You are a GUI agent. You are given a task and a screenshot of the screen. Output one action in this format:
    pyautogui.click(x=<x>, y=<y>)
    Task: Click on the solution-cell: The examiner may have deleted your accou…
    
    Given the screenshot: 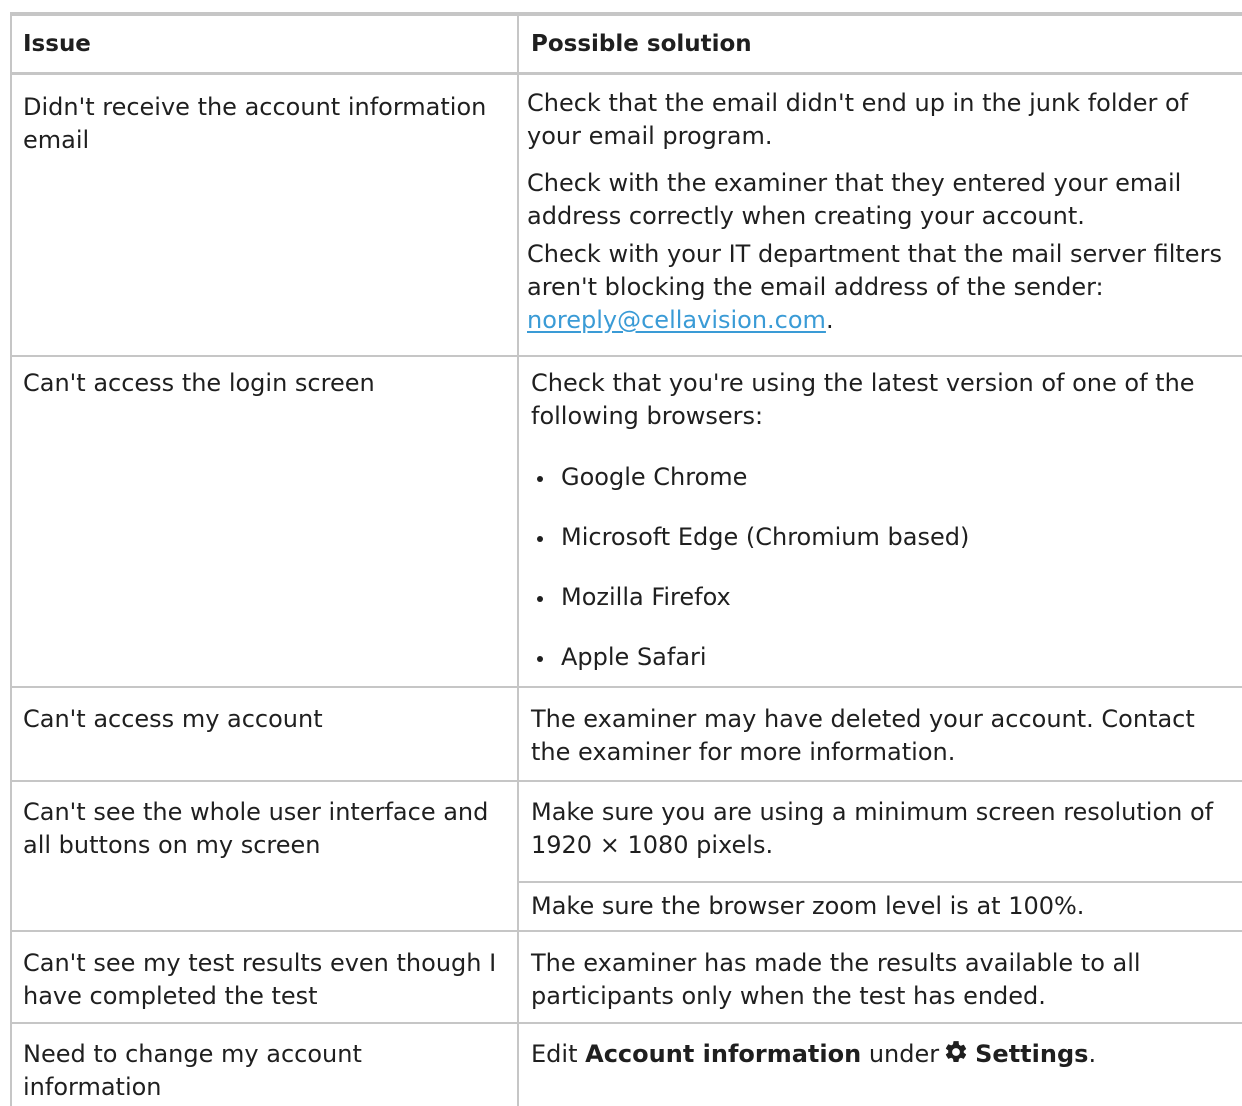 What is the action you would take?
    pyautogui.click(x=863, y=735)
    